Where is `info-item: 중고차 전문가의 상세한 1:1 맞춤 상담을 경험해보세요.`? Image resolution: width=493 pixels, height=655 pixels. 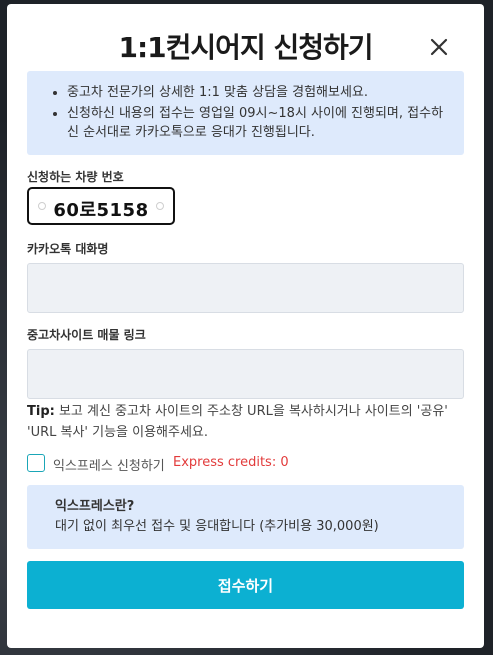
info-item: 중고차 전문가의 상세한 1:1 맞춤 상담을 경험해보세요. is located at coordinates (258, 92).